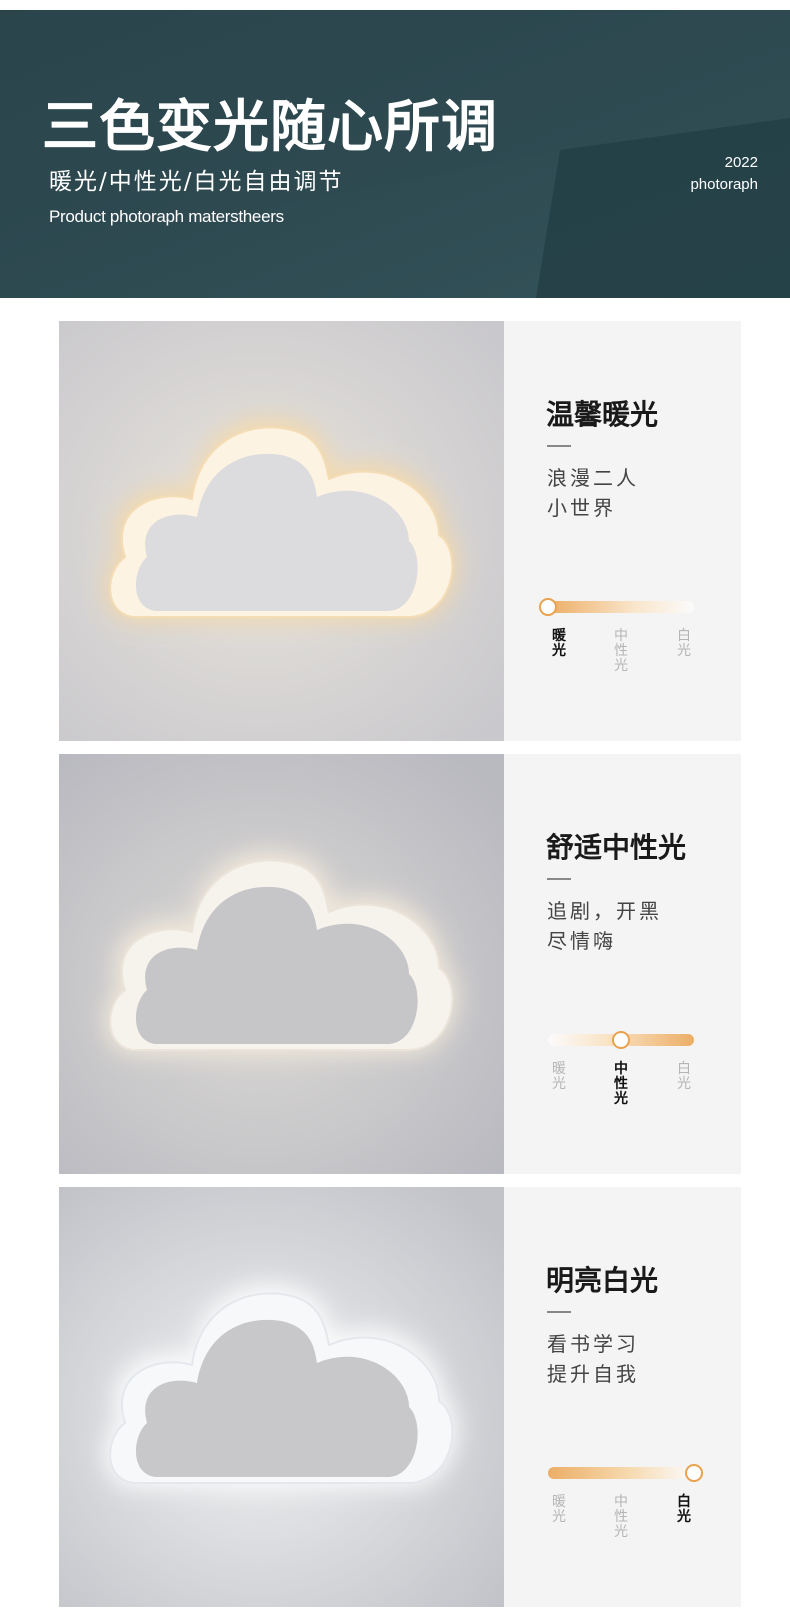  Describe the element at coordinates (724, 184) in the screenshot. I see `banner-photo-label: photoraph` at that location.